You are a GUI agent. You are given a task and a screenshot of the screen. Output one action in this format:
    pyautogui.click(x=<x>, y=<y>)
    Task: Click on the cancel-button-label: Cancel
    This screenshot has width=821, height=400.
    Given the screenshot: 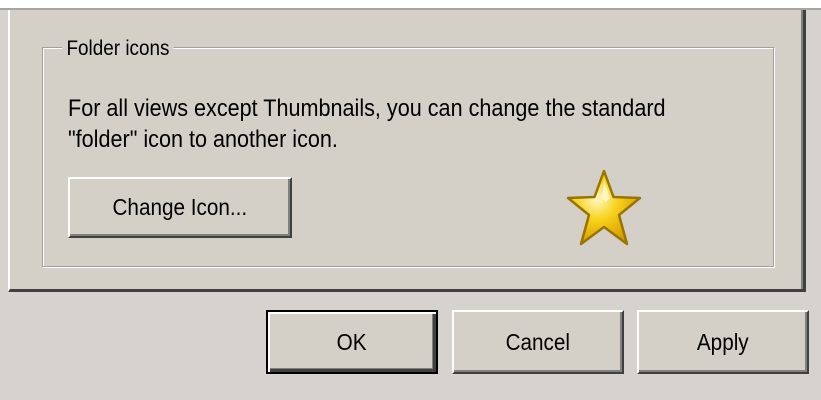 What is the action you would take?
    pyautogui.click(x=538, y=341)
    